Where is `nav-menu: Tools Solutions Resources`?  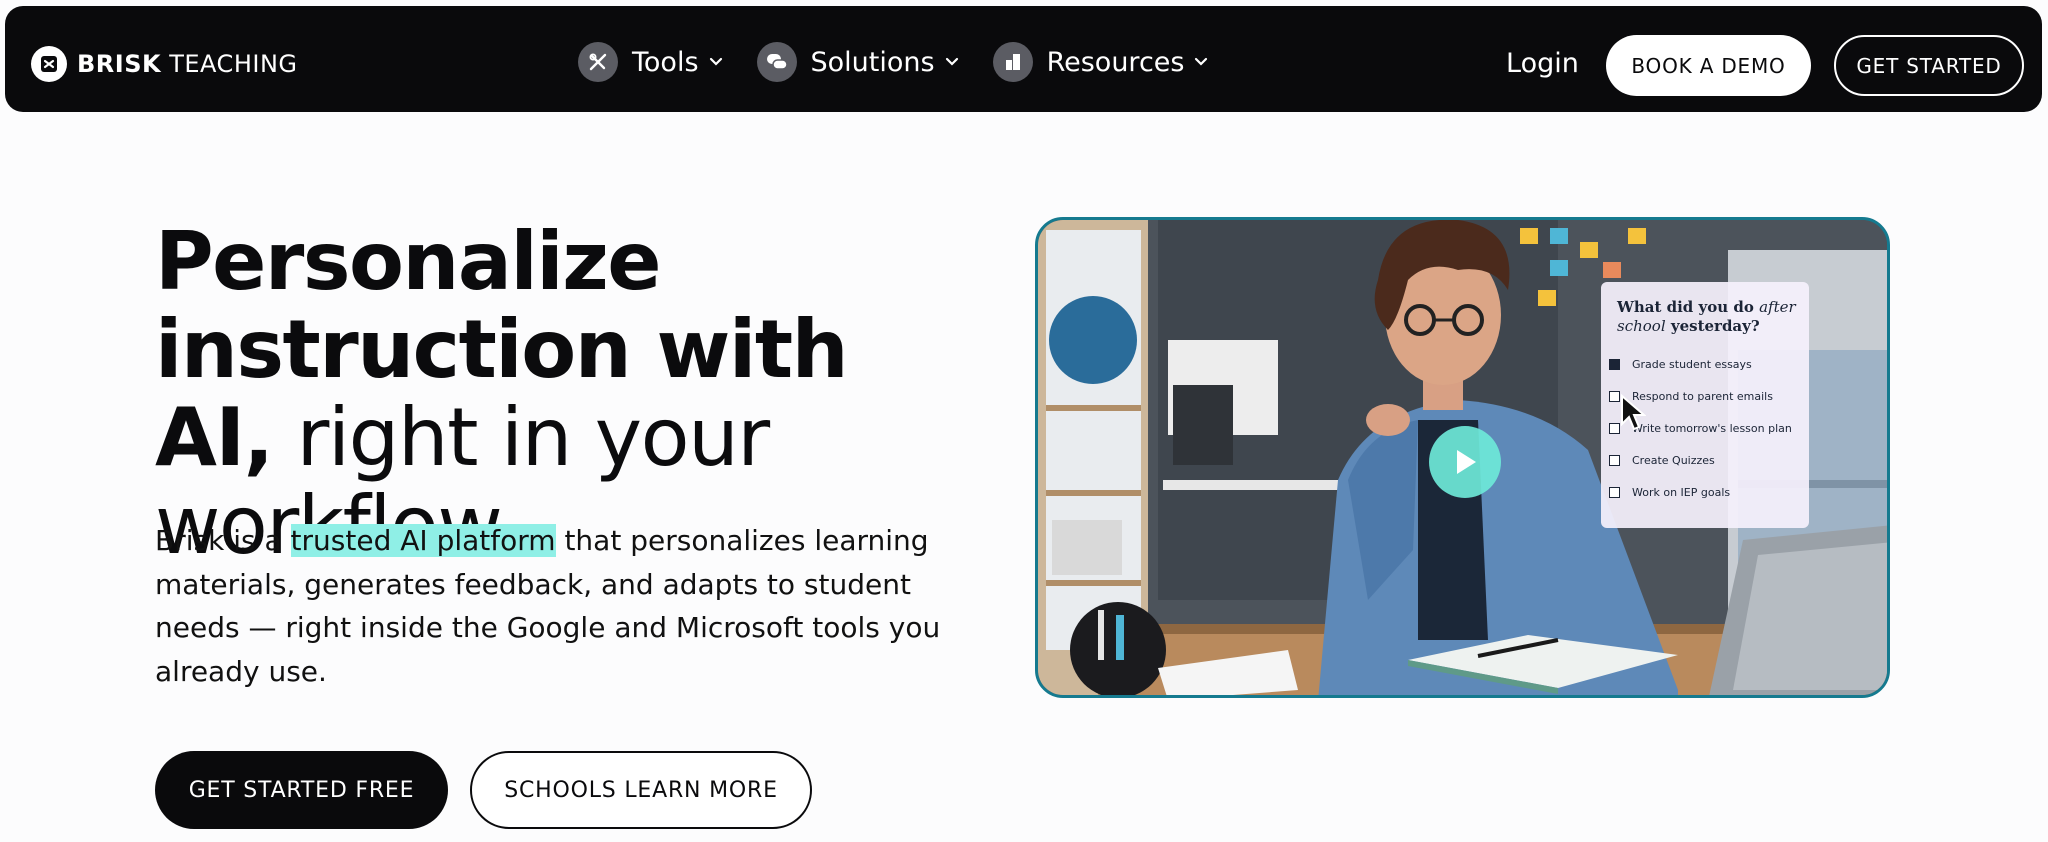
nav-menu: Tools Solutions Resources is located at coordinates (910, 62).